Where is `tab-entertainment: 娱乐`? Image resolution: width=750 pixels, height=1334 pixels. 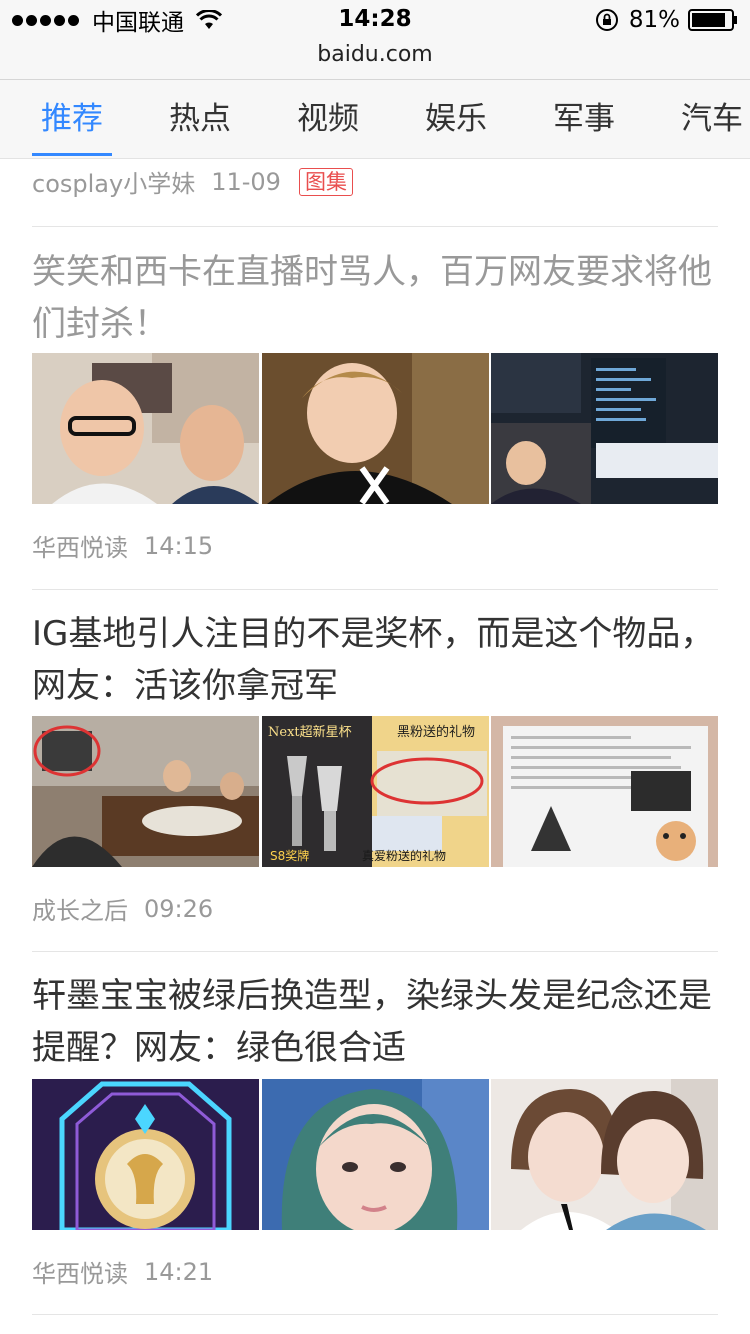 tab-entertainment: 娱乐 is located at coordinates (456, 119).